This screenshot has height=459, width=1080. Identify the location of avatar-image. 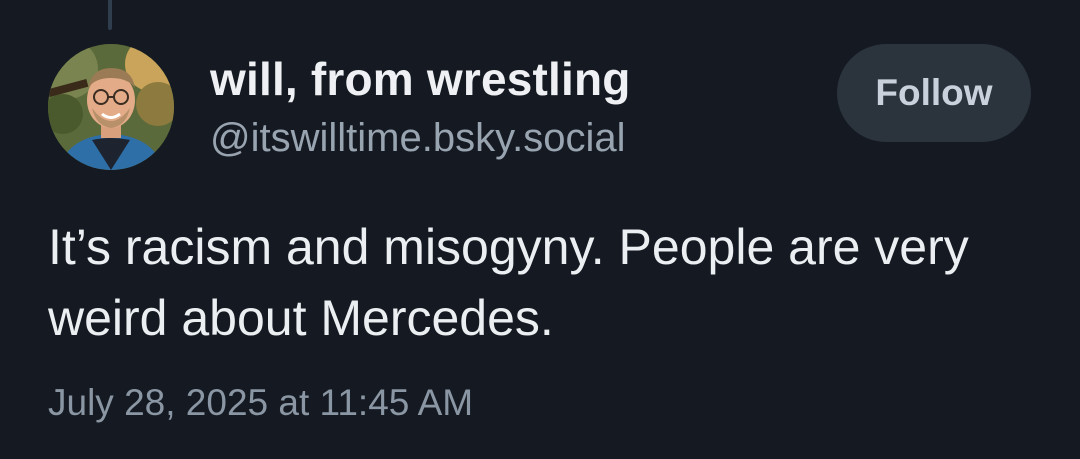
(111, 107).